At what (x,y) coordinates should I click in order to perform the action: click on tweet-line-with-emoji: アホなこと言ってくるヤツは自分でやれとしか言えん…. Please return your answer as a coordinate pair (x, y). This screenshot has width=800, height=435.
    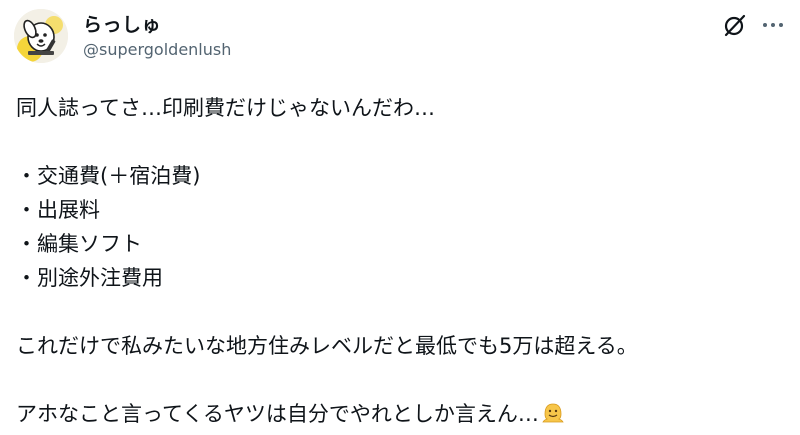
    Looking at the image, I should click on (401, 414).